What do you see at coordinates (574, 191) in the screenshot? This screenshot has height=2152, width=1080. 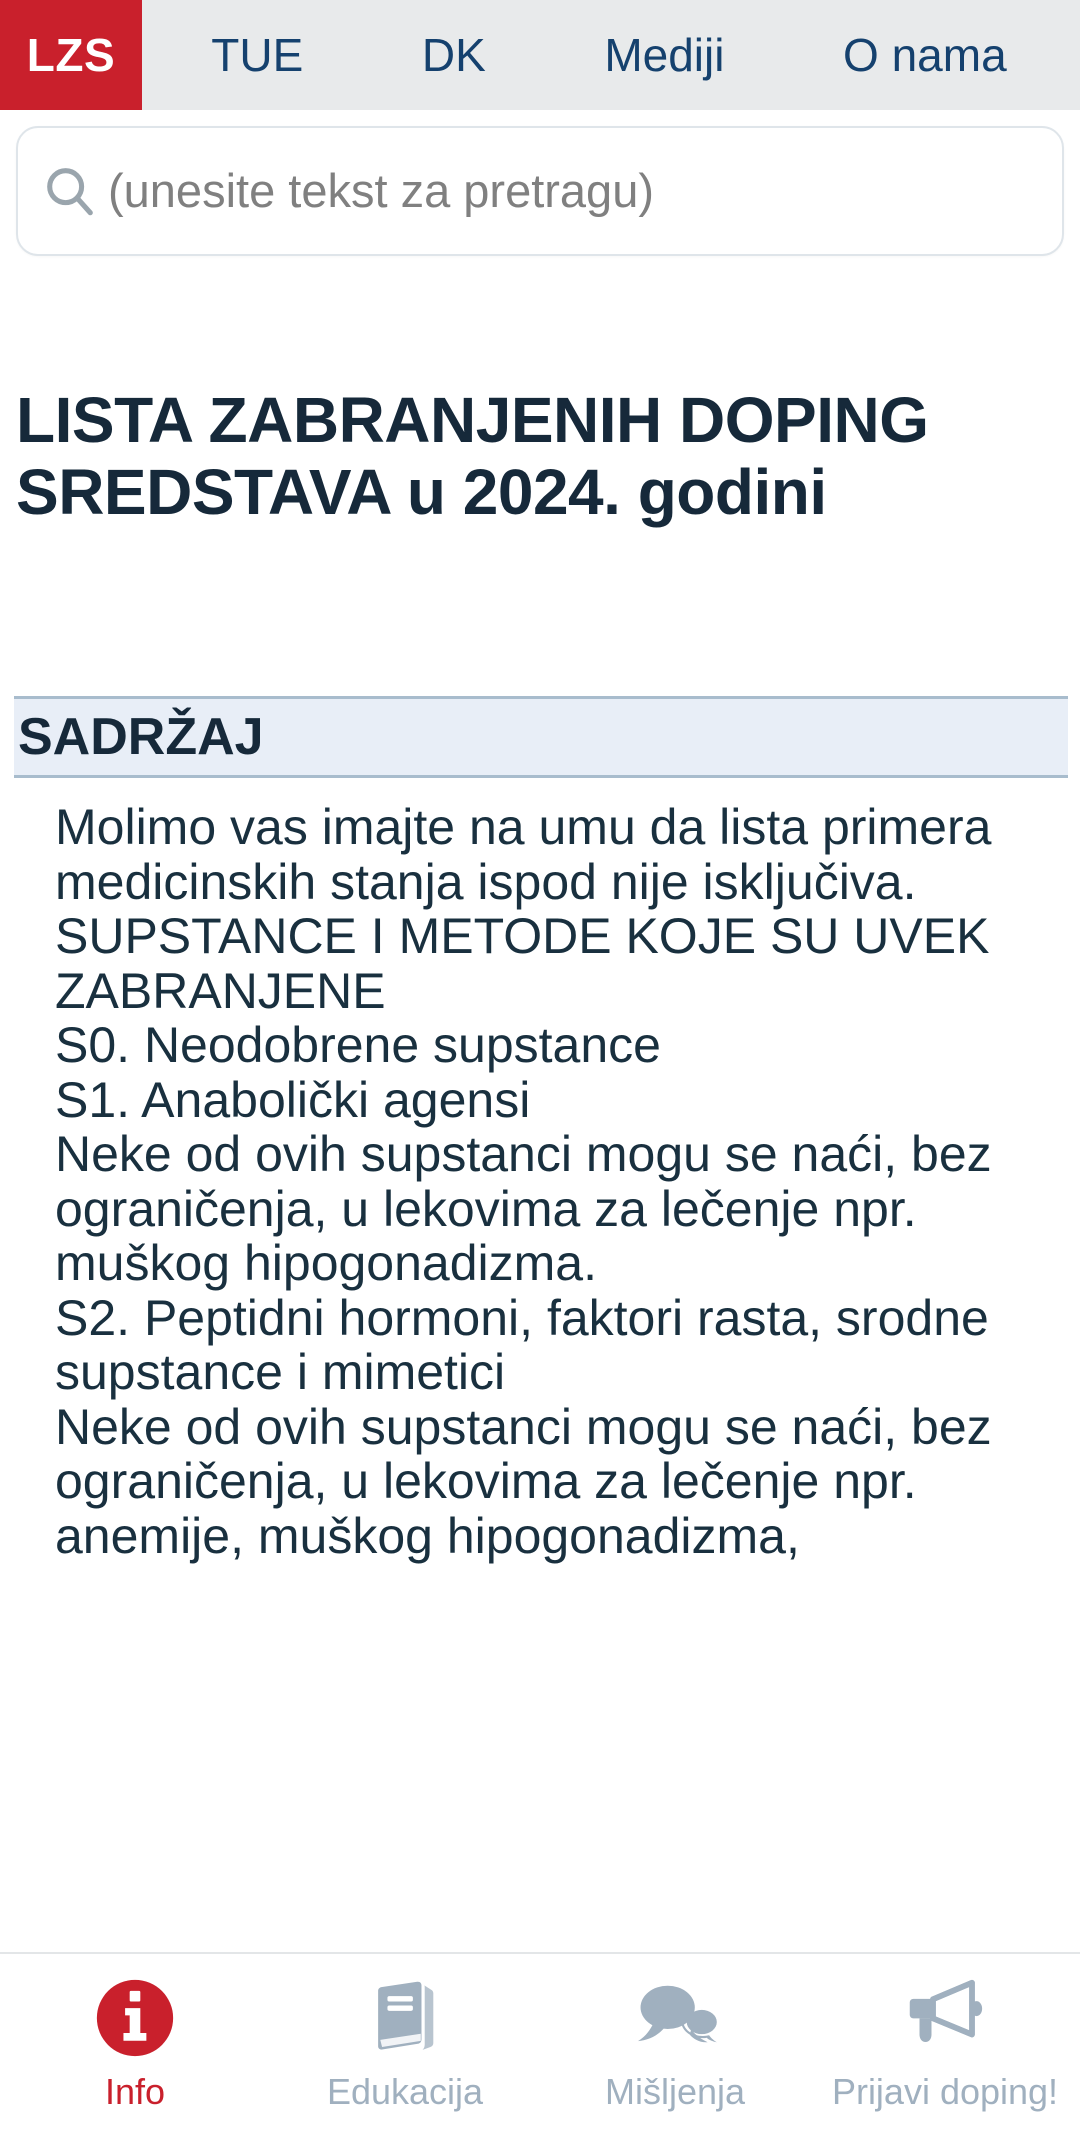 I see `search-input` at bounding box center [574, 191].